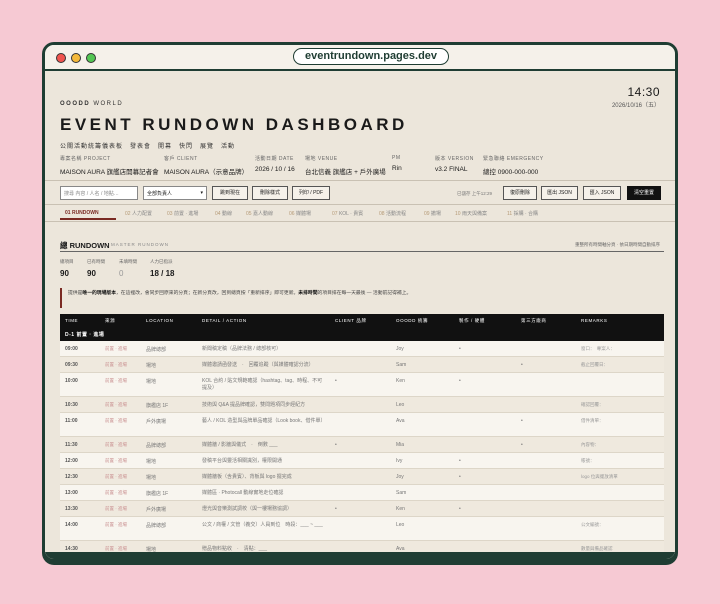 Image resolution: width=720 pixels, height=604 pixels. Describe the element at coordinates (311, 193) in the screenshot. I see `print-button: 列印 / PDF` at that location.